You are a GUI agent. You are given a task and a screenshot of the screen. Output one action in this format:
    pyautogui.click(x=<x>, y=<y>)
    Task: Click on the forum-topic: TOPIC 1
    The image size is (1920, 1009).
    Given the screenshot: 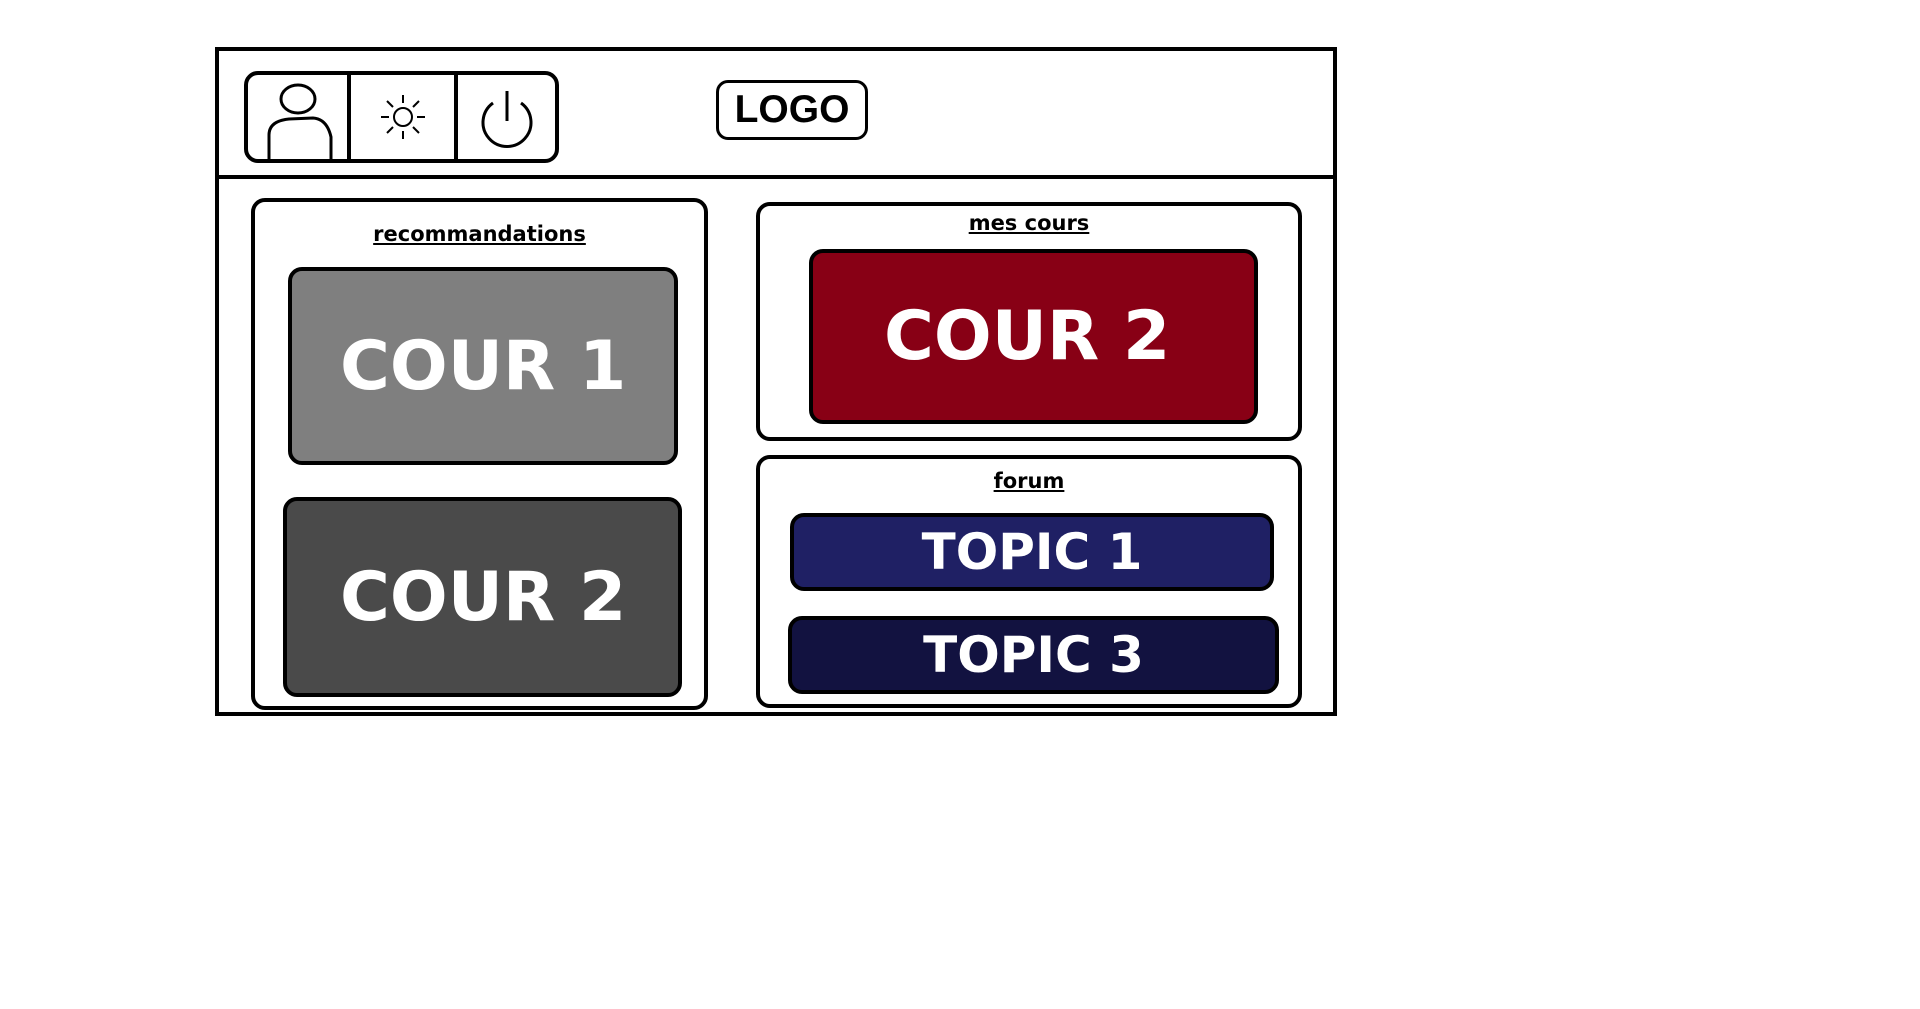 What is the action you would take?
    pyautogui.click(x=1032, y=552)
    